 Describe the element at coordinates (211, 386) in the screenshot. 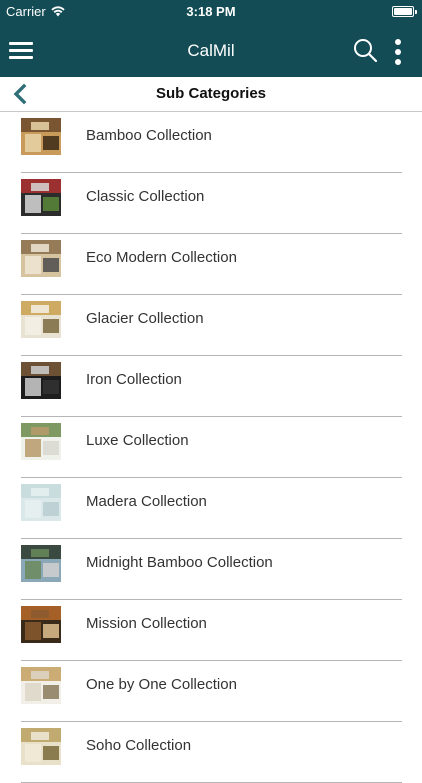

I see `list-item: Iron Collection` at that location.